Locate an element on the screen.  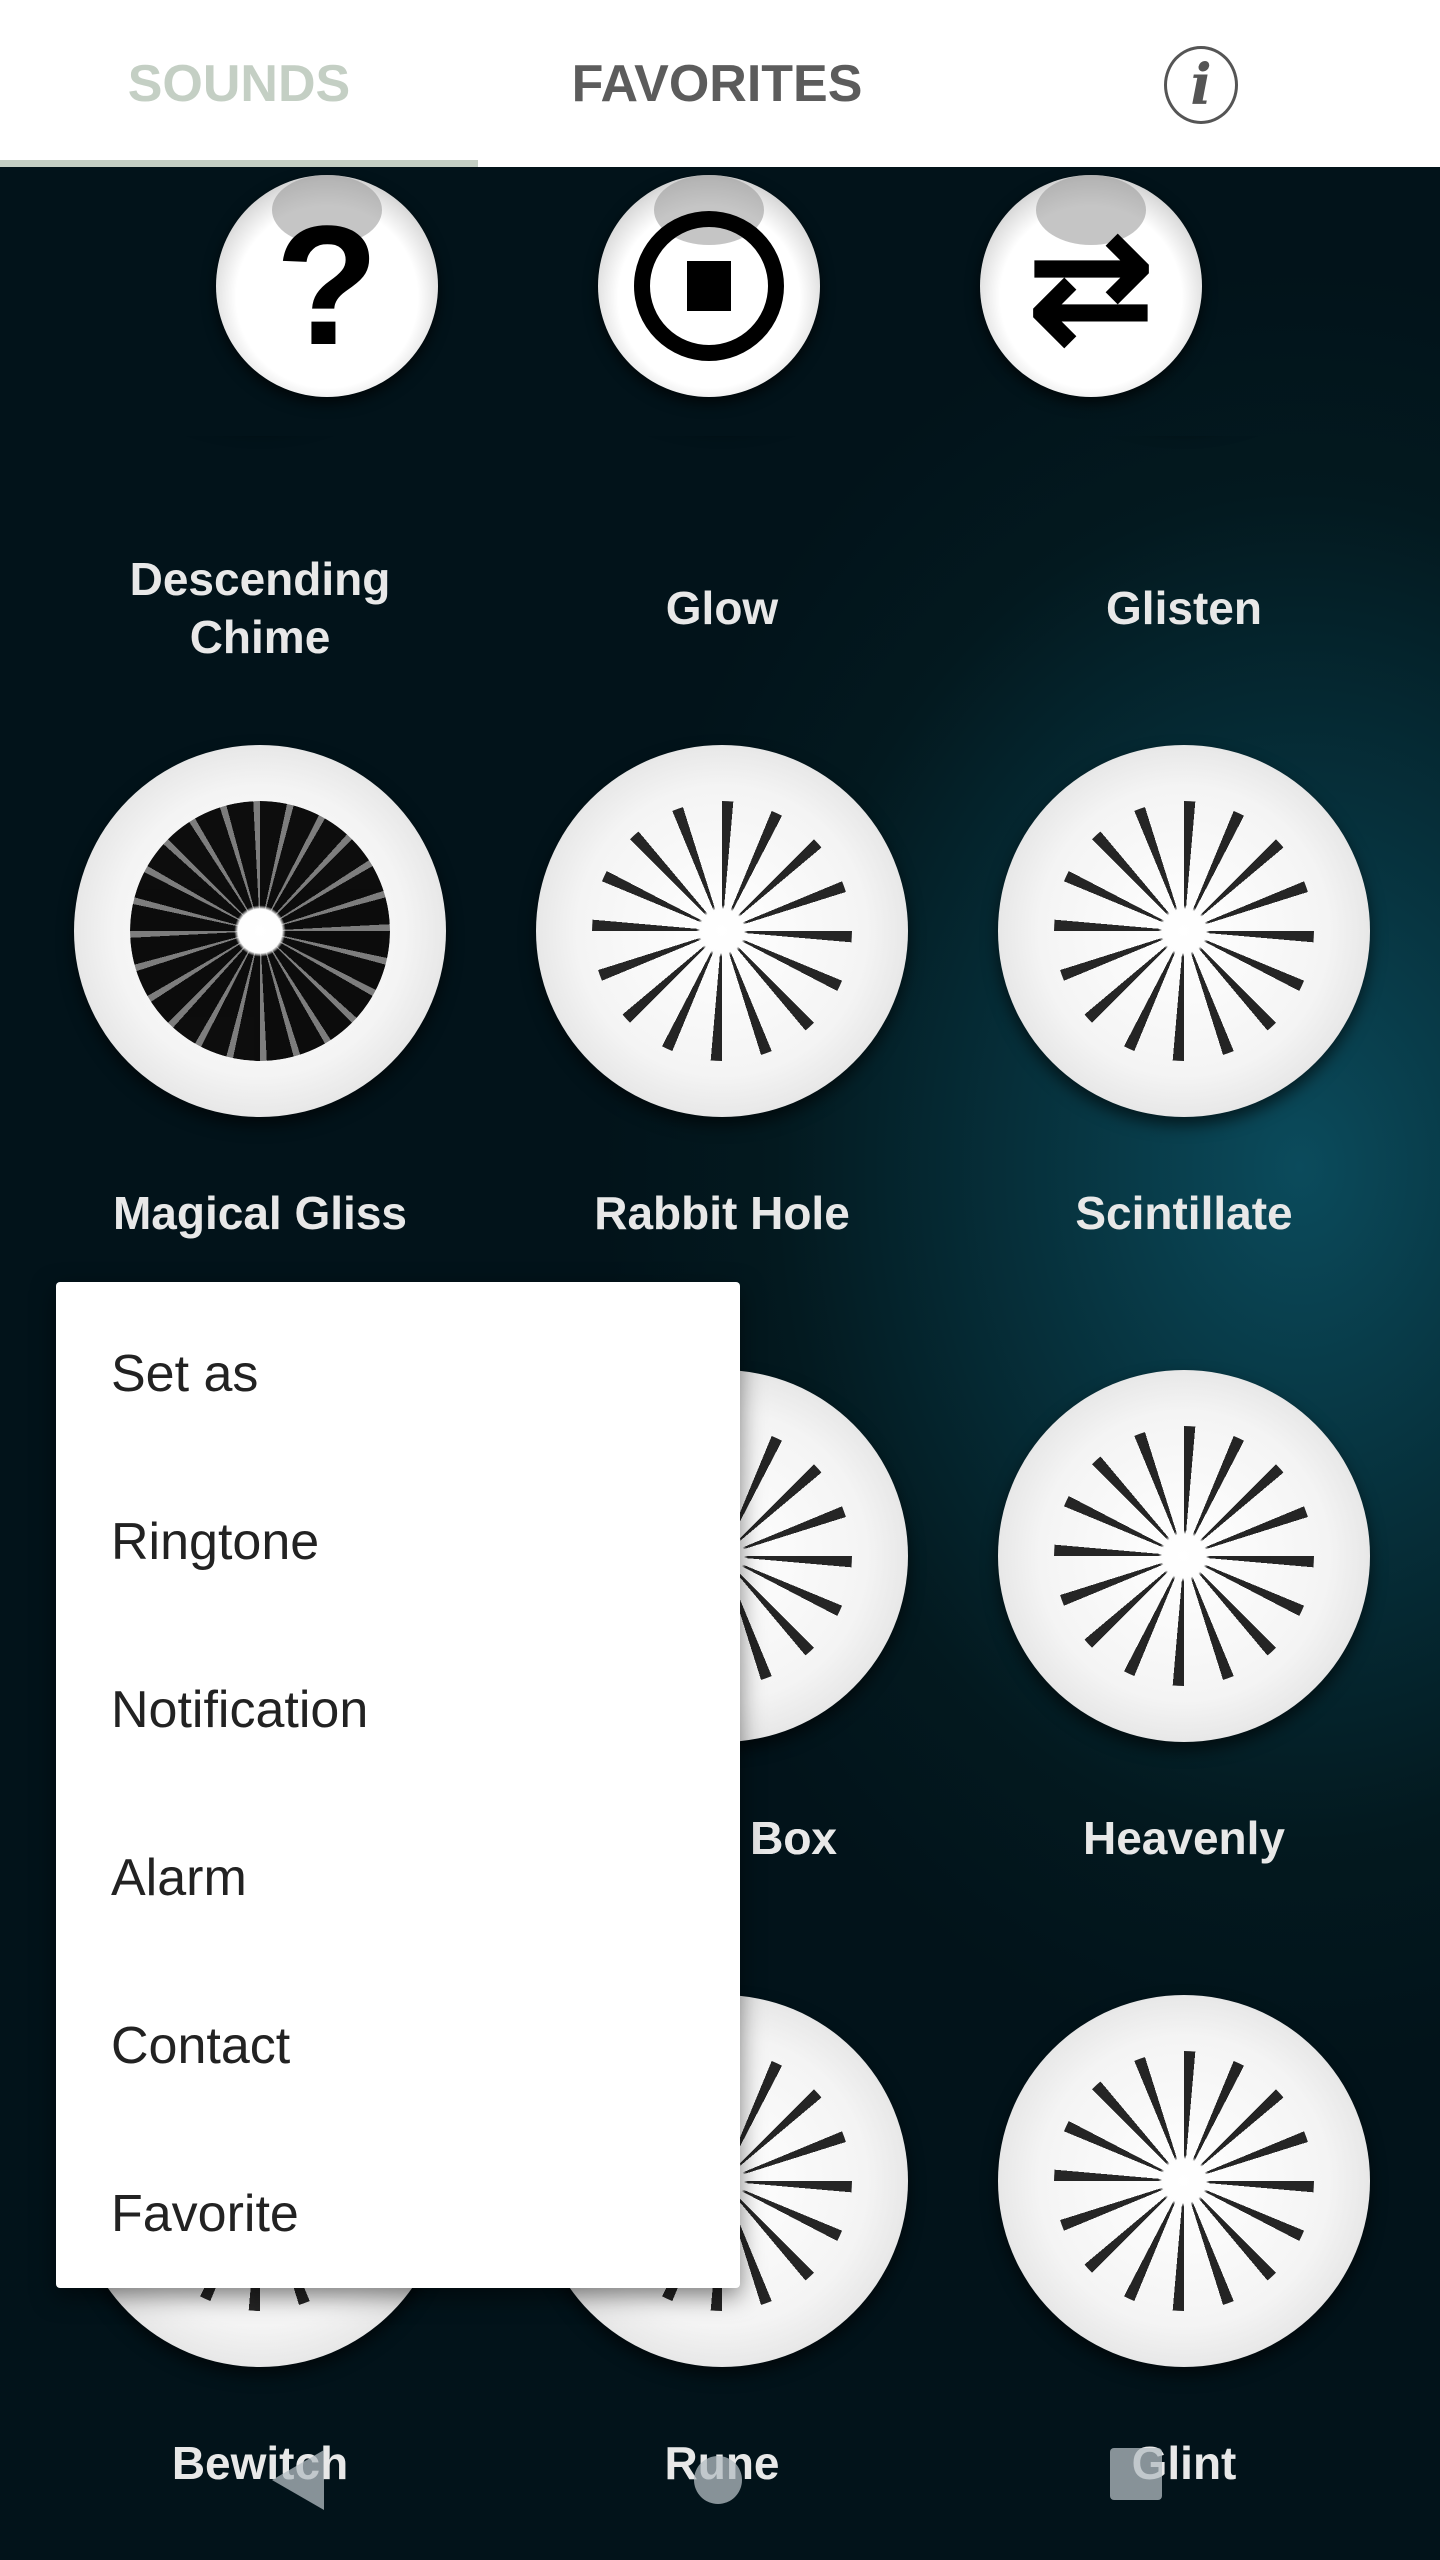
sound-glint: Glint is located at coordinates (1184, 2087).